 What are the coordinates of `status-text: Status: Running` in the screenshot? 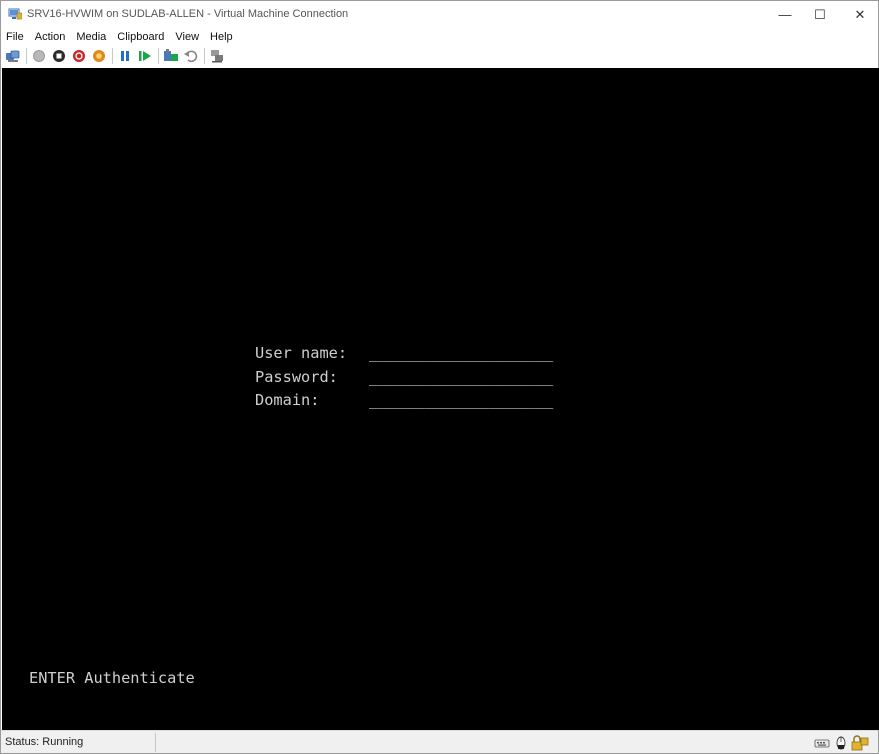 It's located at (44, 742).